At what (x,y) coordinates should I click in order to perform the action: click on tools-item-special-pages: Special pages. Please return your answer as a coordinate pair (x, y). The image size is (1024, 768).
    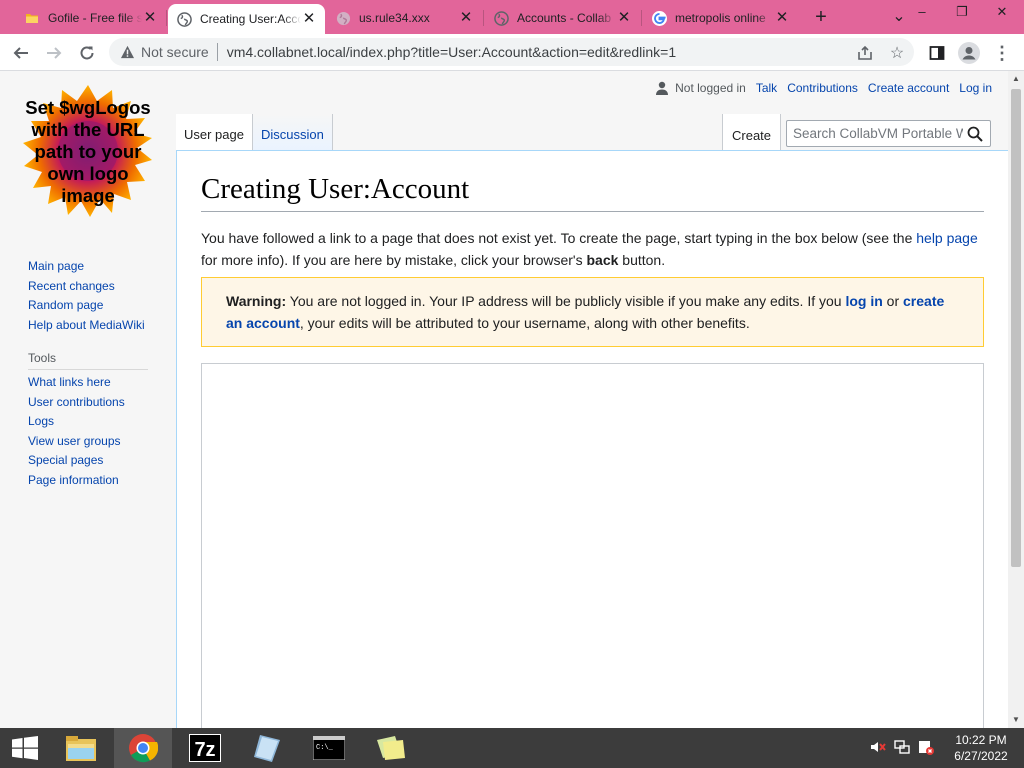
    Looking at the image, I should click on (90, 461).